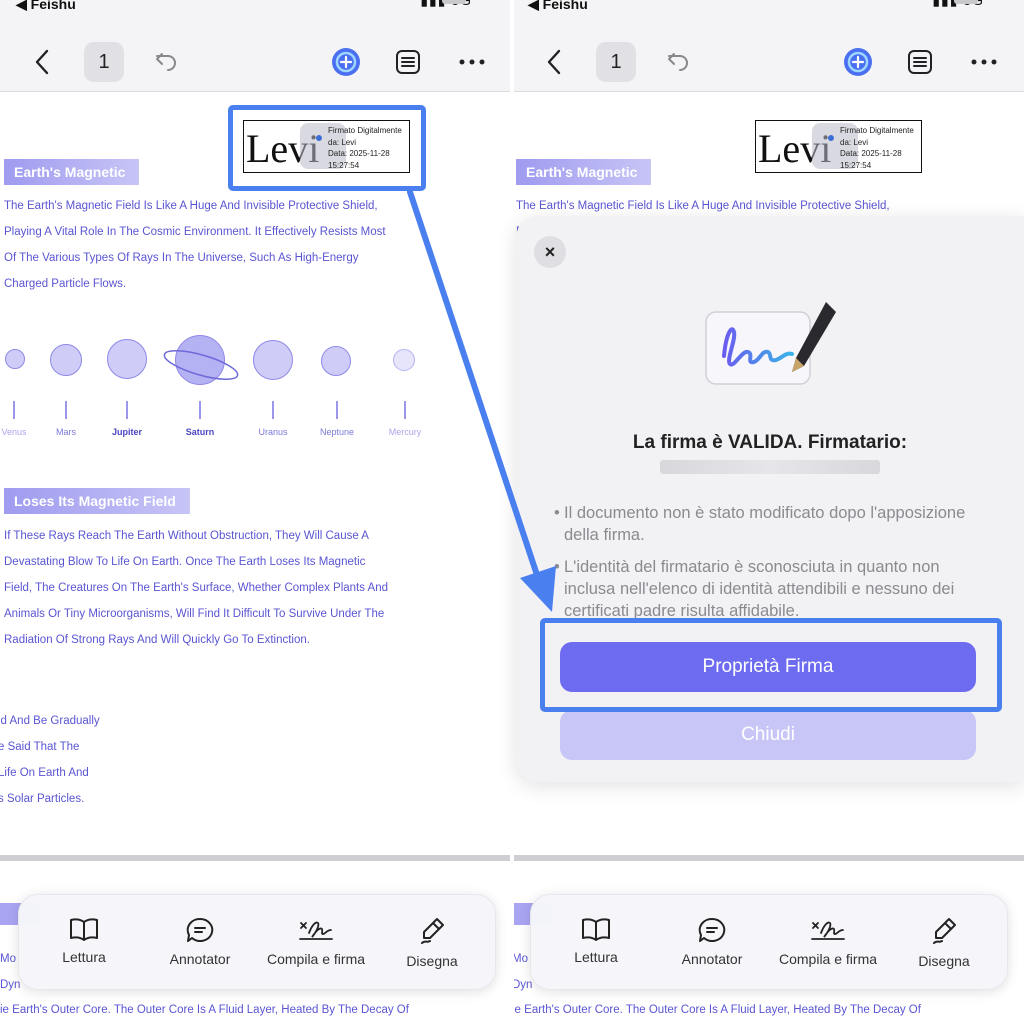 The width and height of the screenshot is (1024, 1024). Describe the element at coordinates (15, 359) in the screenshot. I see `planet-venus` at that location.